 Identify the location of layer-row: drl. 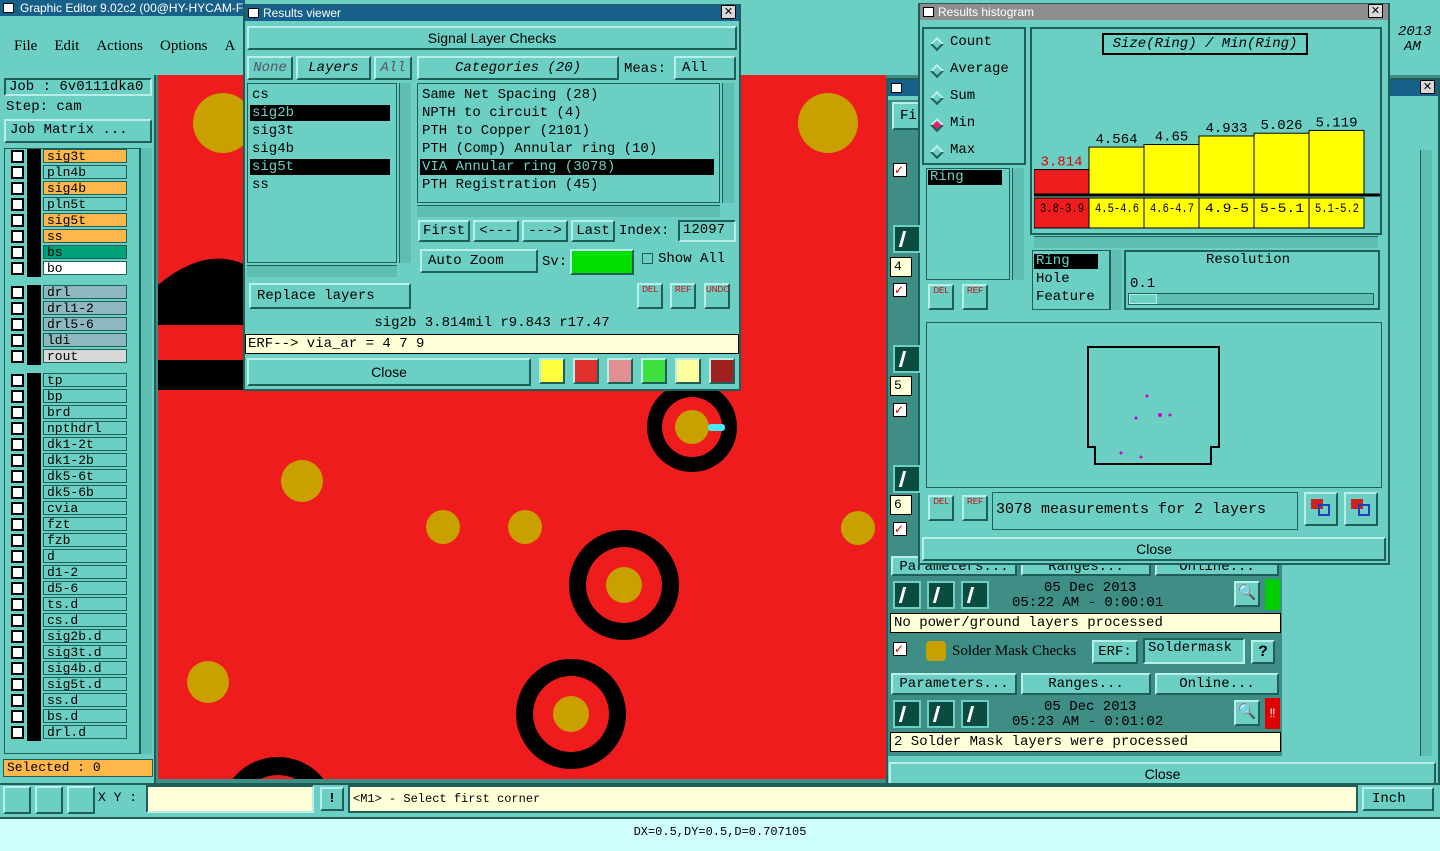
(72, 293).